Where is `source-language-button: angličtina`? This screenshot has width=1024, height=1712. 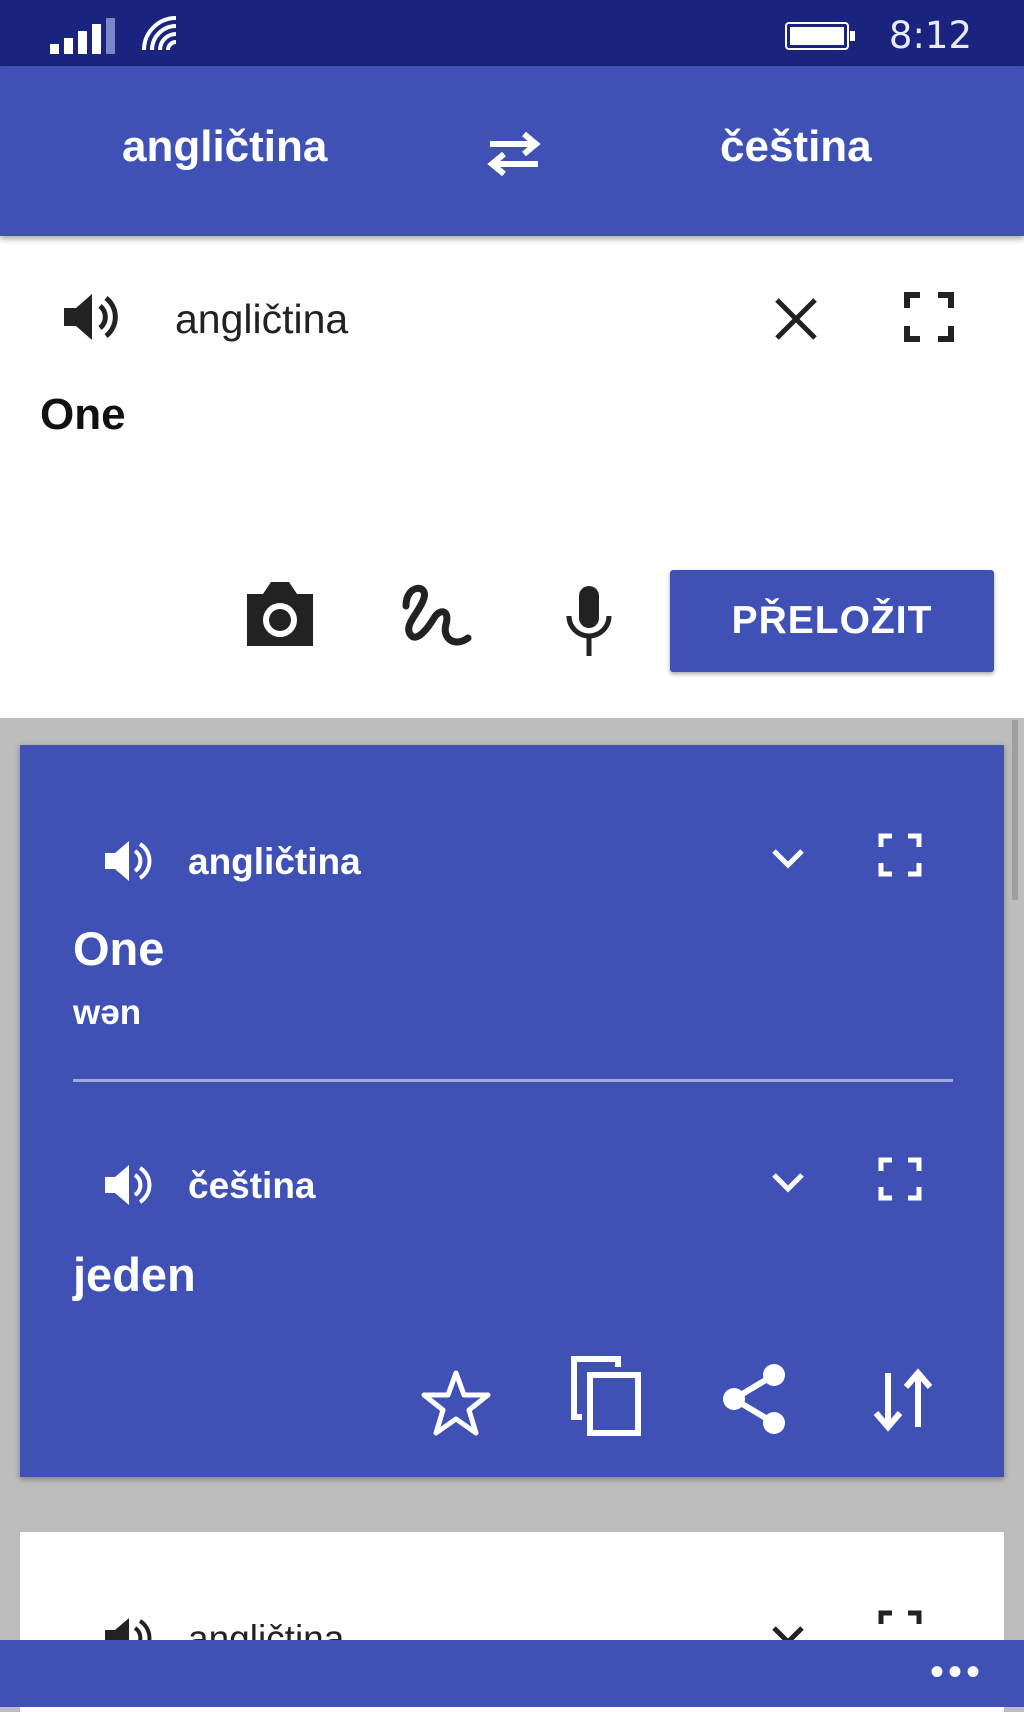
source-language-button: angličtina is located at coordinates (224, 147).